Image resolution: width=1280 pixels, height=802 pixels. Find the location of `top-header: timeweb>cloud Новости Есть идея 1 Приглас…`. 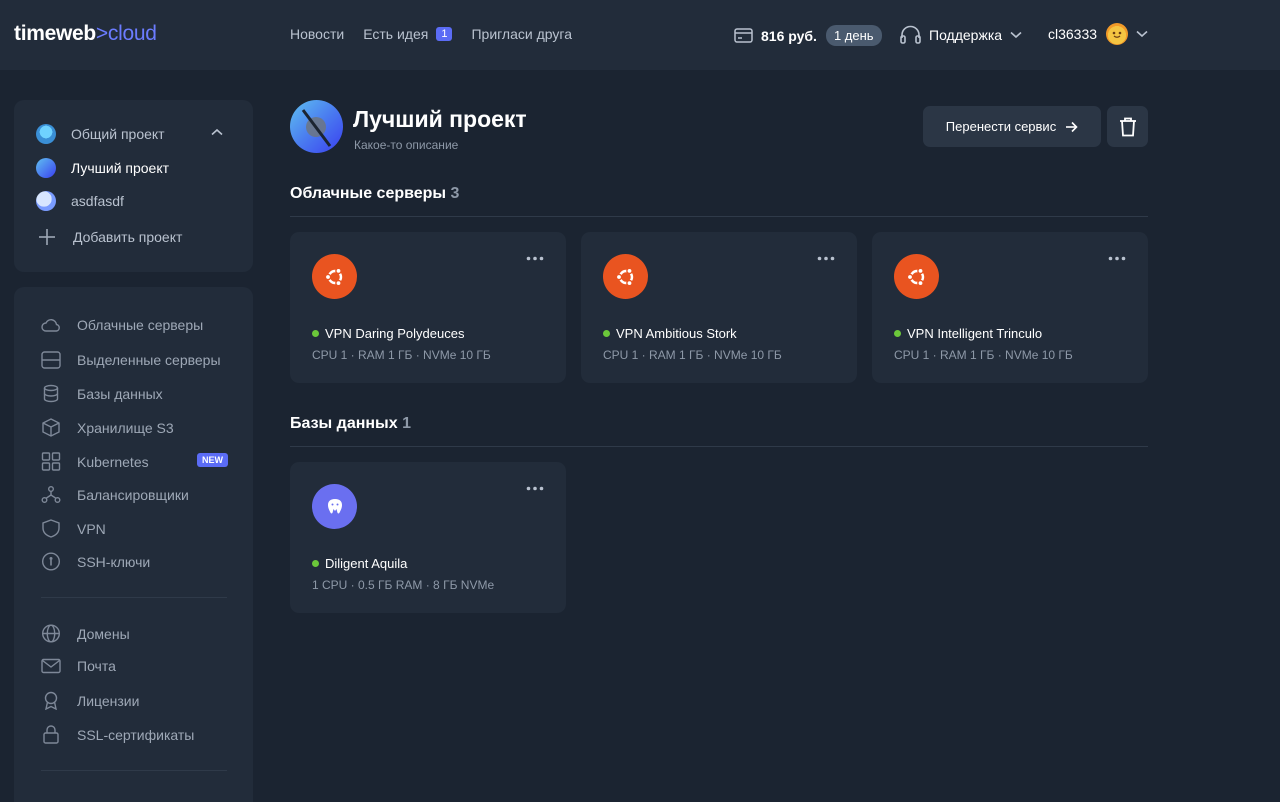

top-header: timeweb>cloud Новости Есть идея 1 Приглас… is located at coordinates (640, 35).